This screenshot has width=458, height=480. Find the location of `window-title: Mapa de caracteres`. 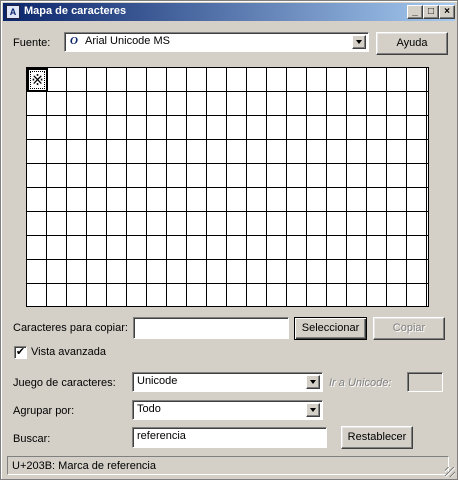

window-title: Mapa de caracteres is located at coordinates (75, 11).